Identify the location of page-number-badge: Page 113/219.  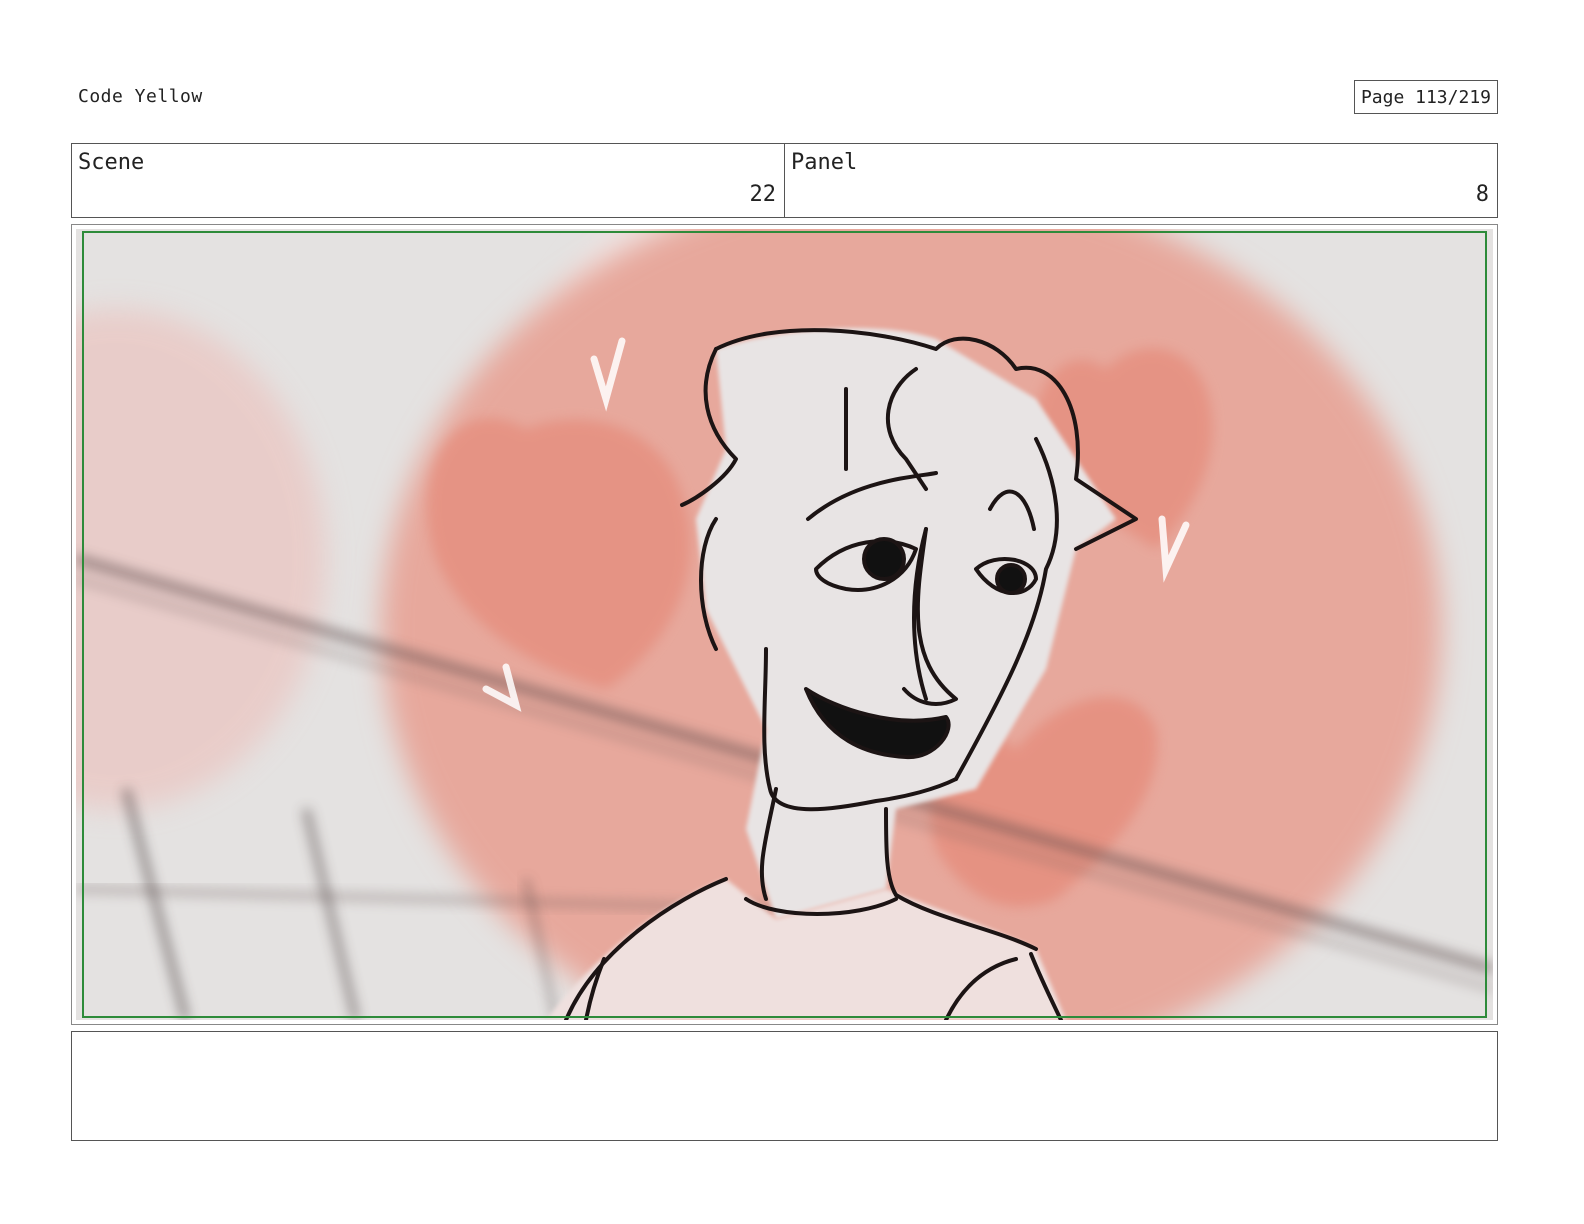
(1425, 97).